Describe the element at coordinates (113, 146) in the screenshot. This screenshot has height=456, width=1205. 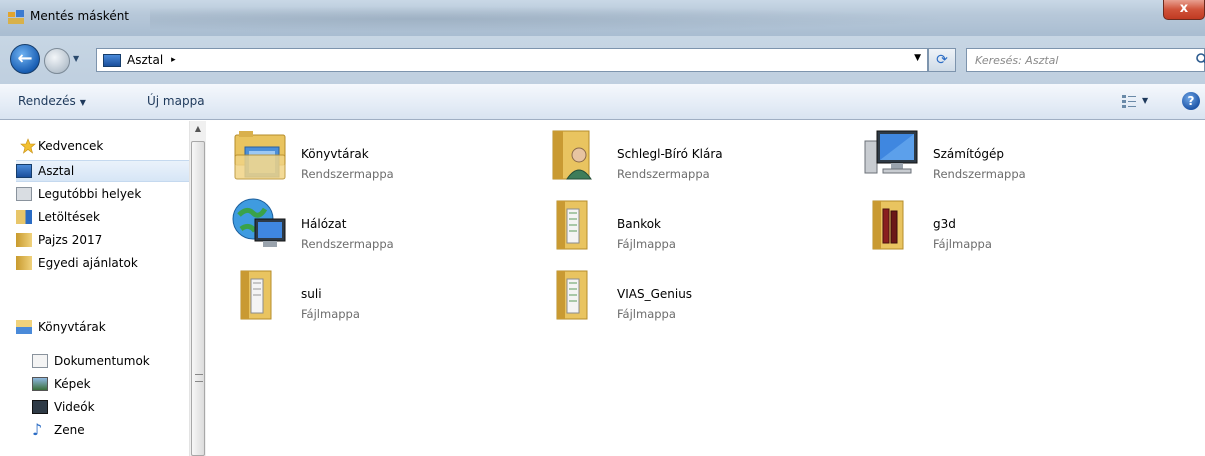
I see `sidebar-header-favorites: Kedvencek` at that location.